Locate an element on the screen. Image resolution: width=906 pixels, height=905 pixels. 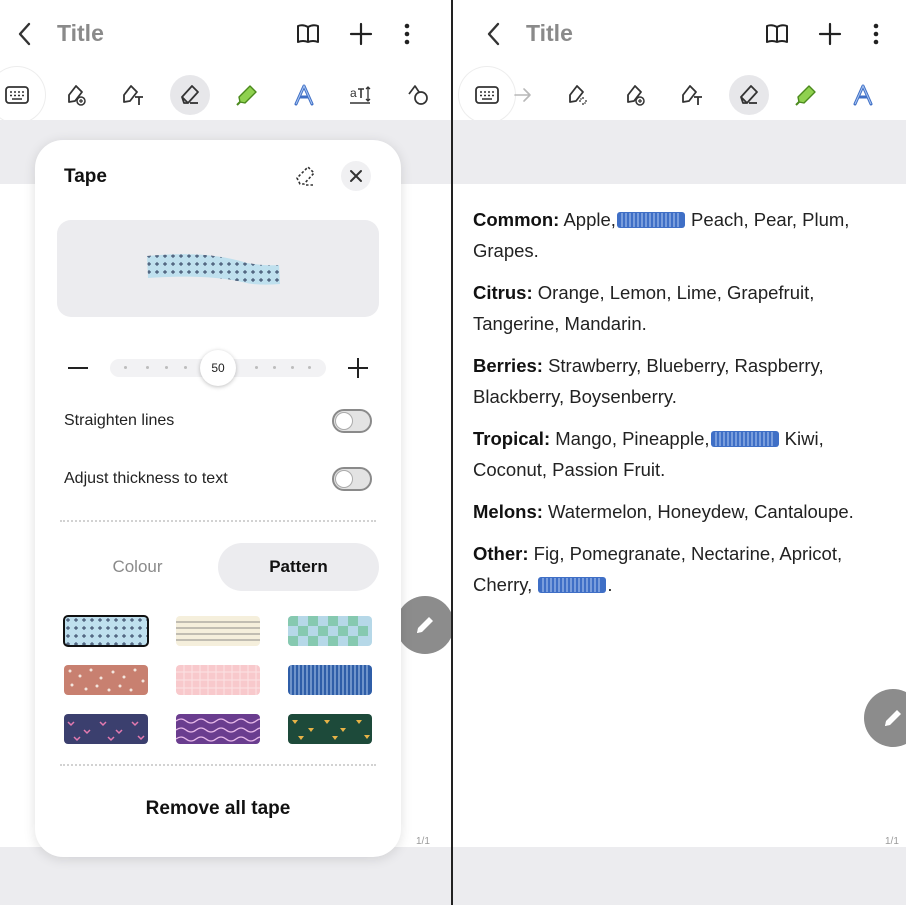
remove-all-tape-button: Remove all tape is located at coordinates (218, 809).